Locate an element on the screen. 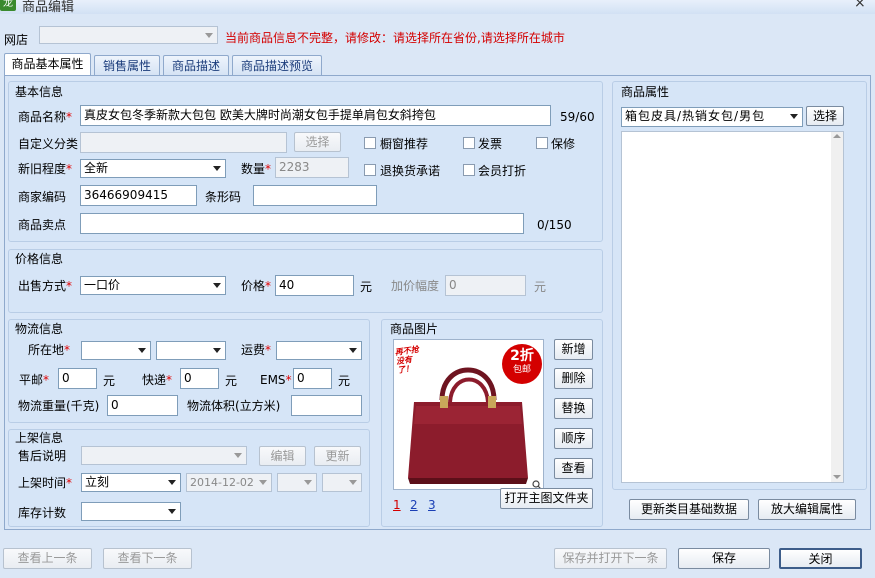  image-page-3: 3 is located at coordinates (432, 505).